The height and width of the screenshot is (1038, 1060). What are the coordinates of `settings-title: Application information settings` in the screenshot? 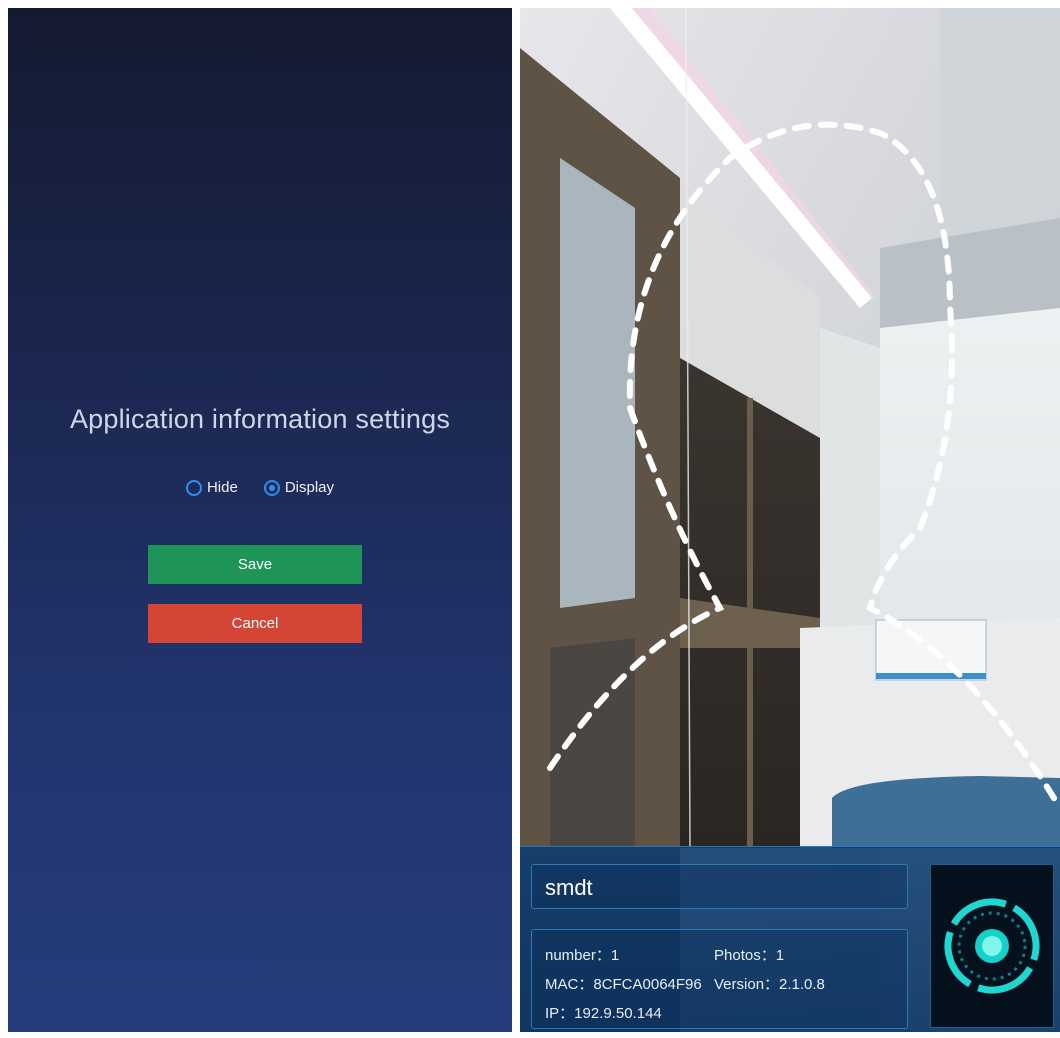 It's located at (260, 419).